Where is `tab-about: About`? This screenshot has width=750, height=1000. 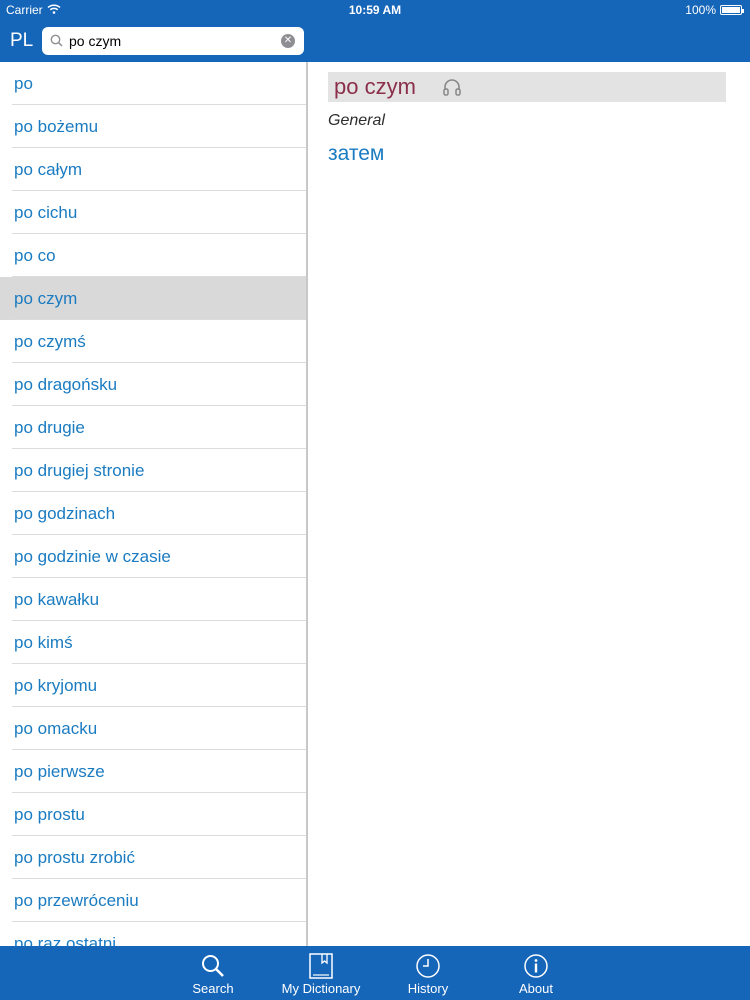 tab-about: About is located at coordinates (536, 973).